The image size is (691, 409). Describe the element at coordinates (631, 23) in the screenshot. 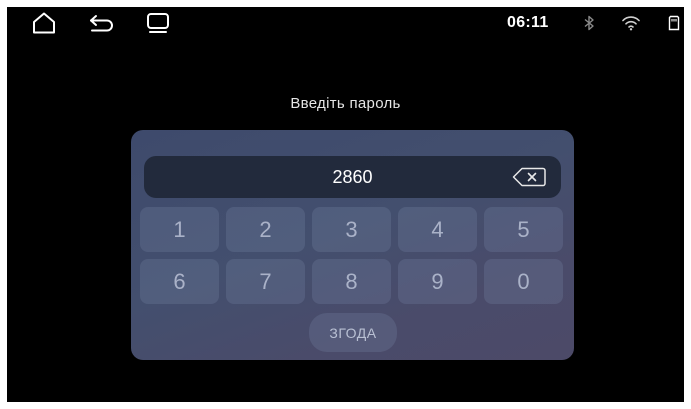

I see `wifi-icon` at that location.